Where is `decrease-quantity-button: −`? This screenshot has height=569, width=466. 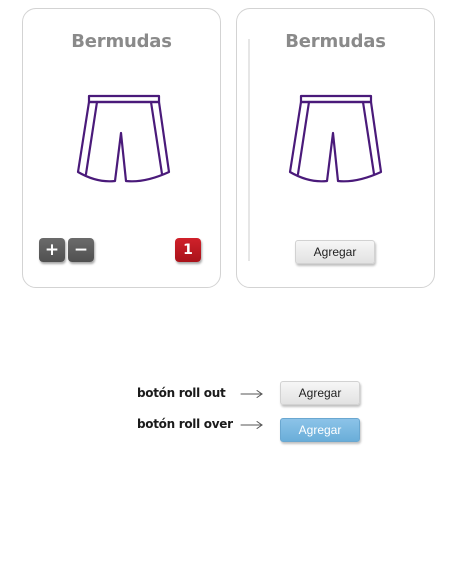 decrease-quantity-button: − is located at coordinates (81, 250).